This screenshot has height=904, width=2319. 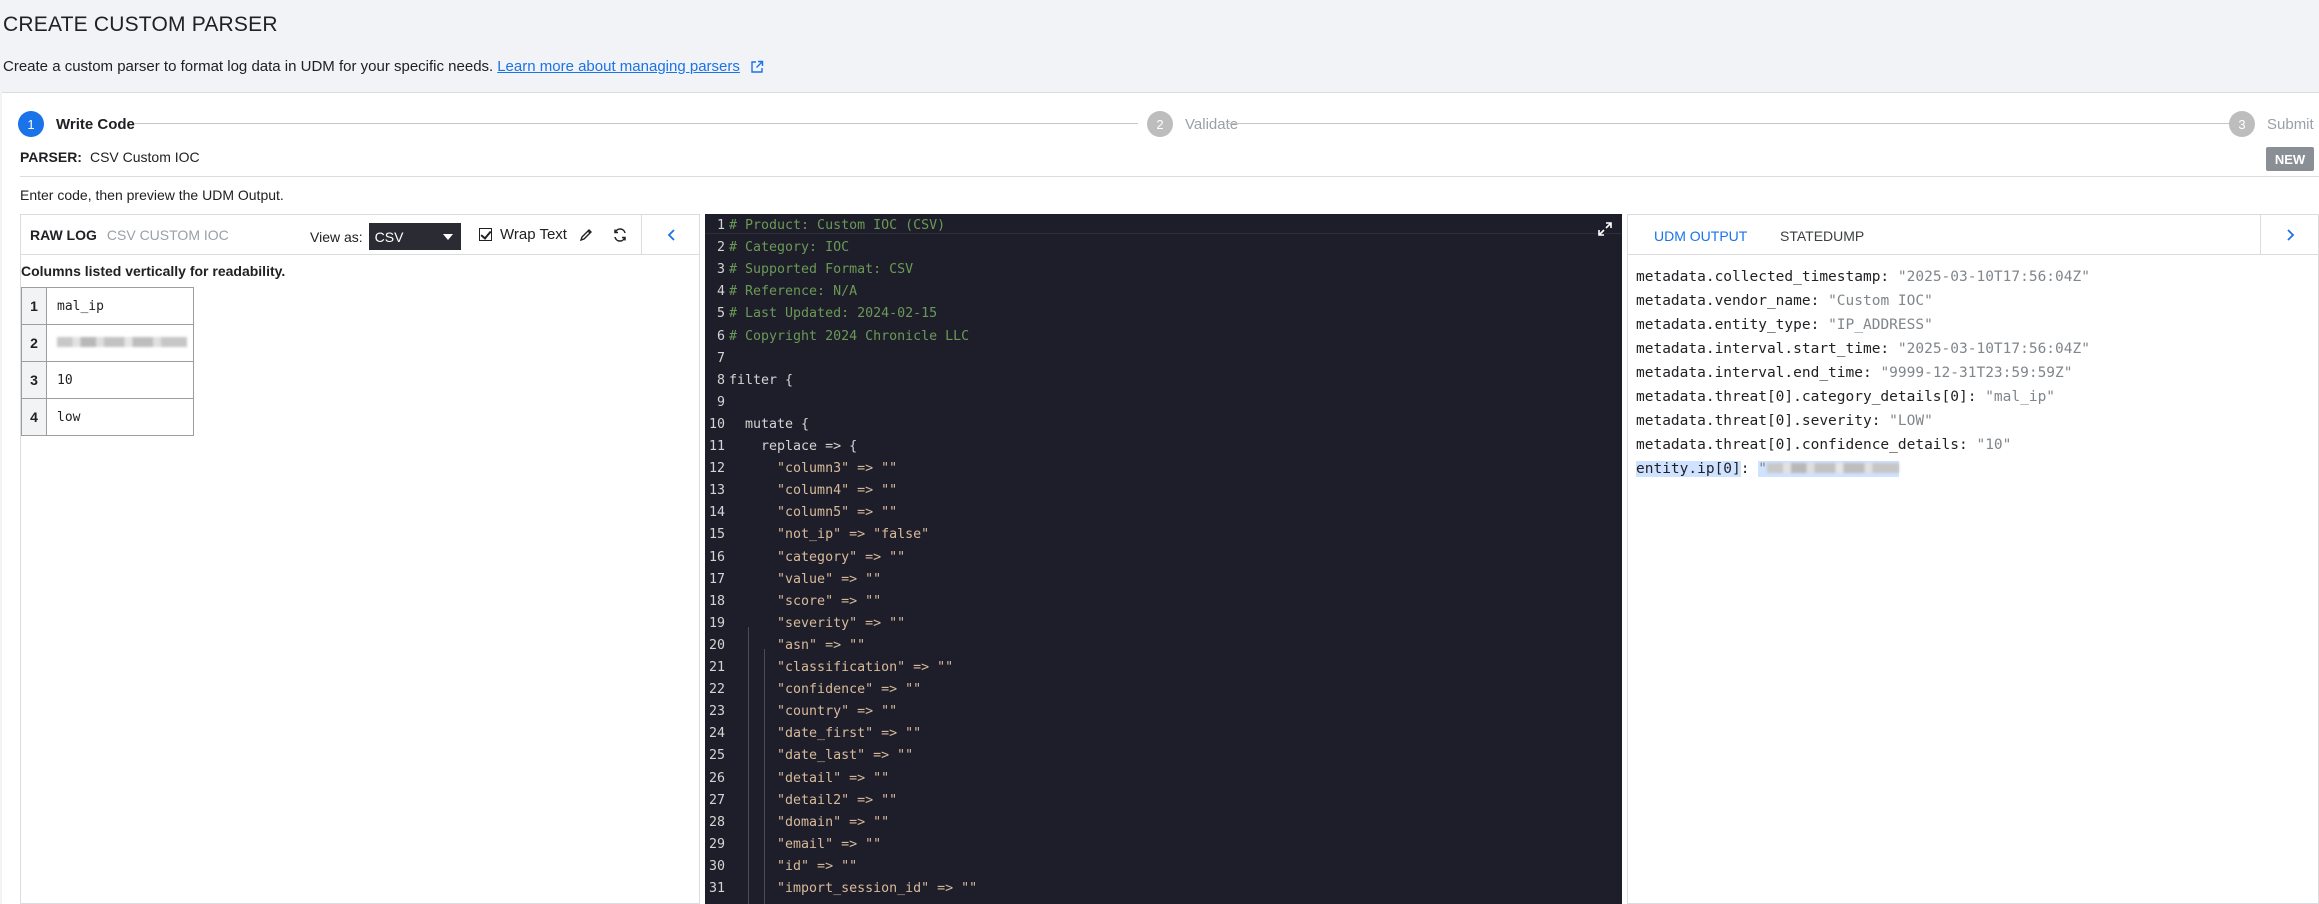 I want to click on code-line: 20 "asn" => "", so click(x=785, y=646).